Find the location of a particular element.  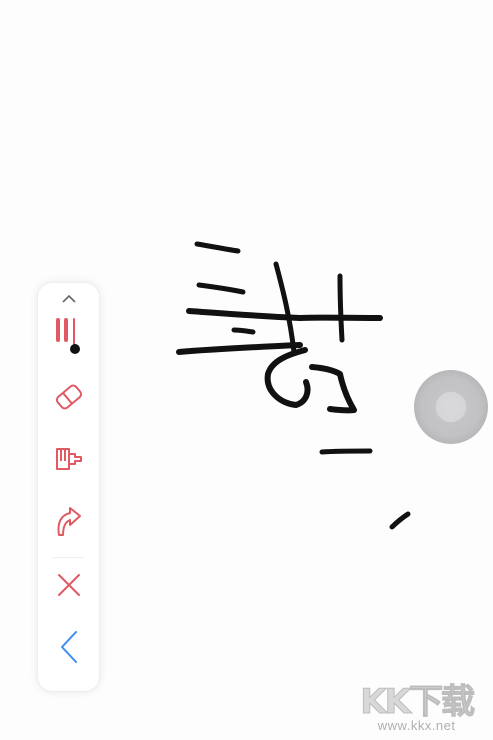

curved-arrow-icon is located at coordinates (69, 521).